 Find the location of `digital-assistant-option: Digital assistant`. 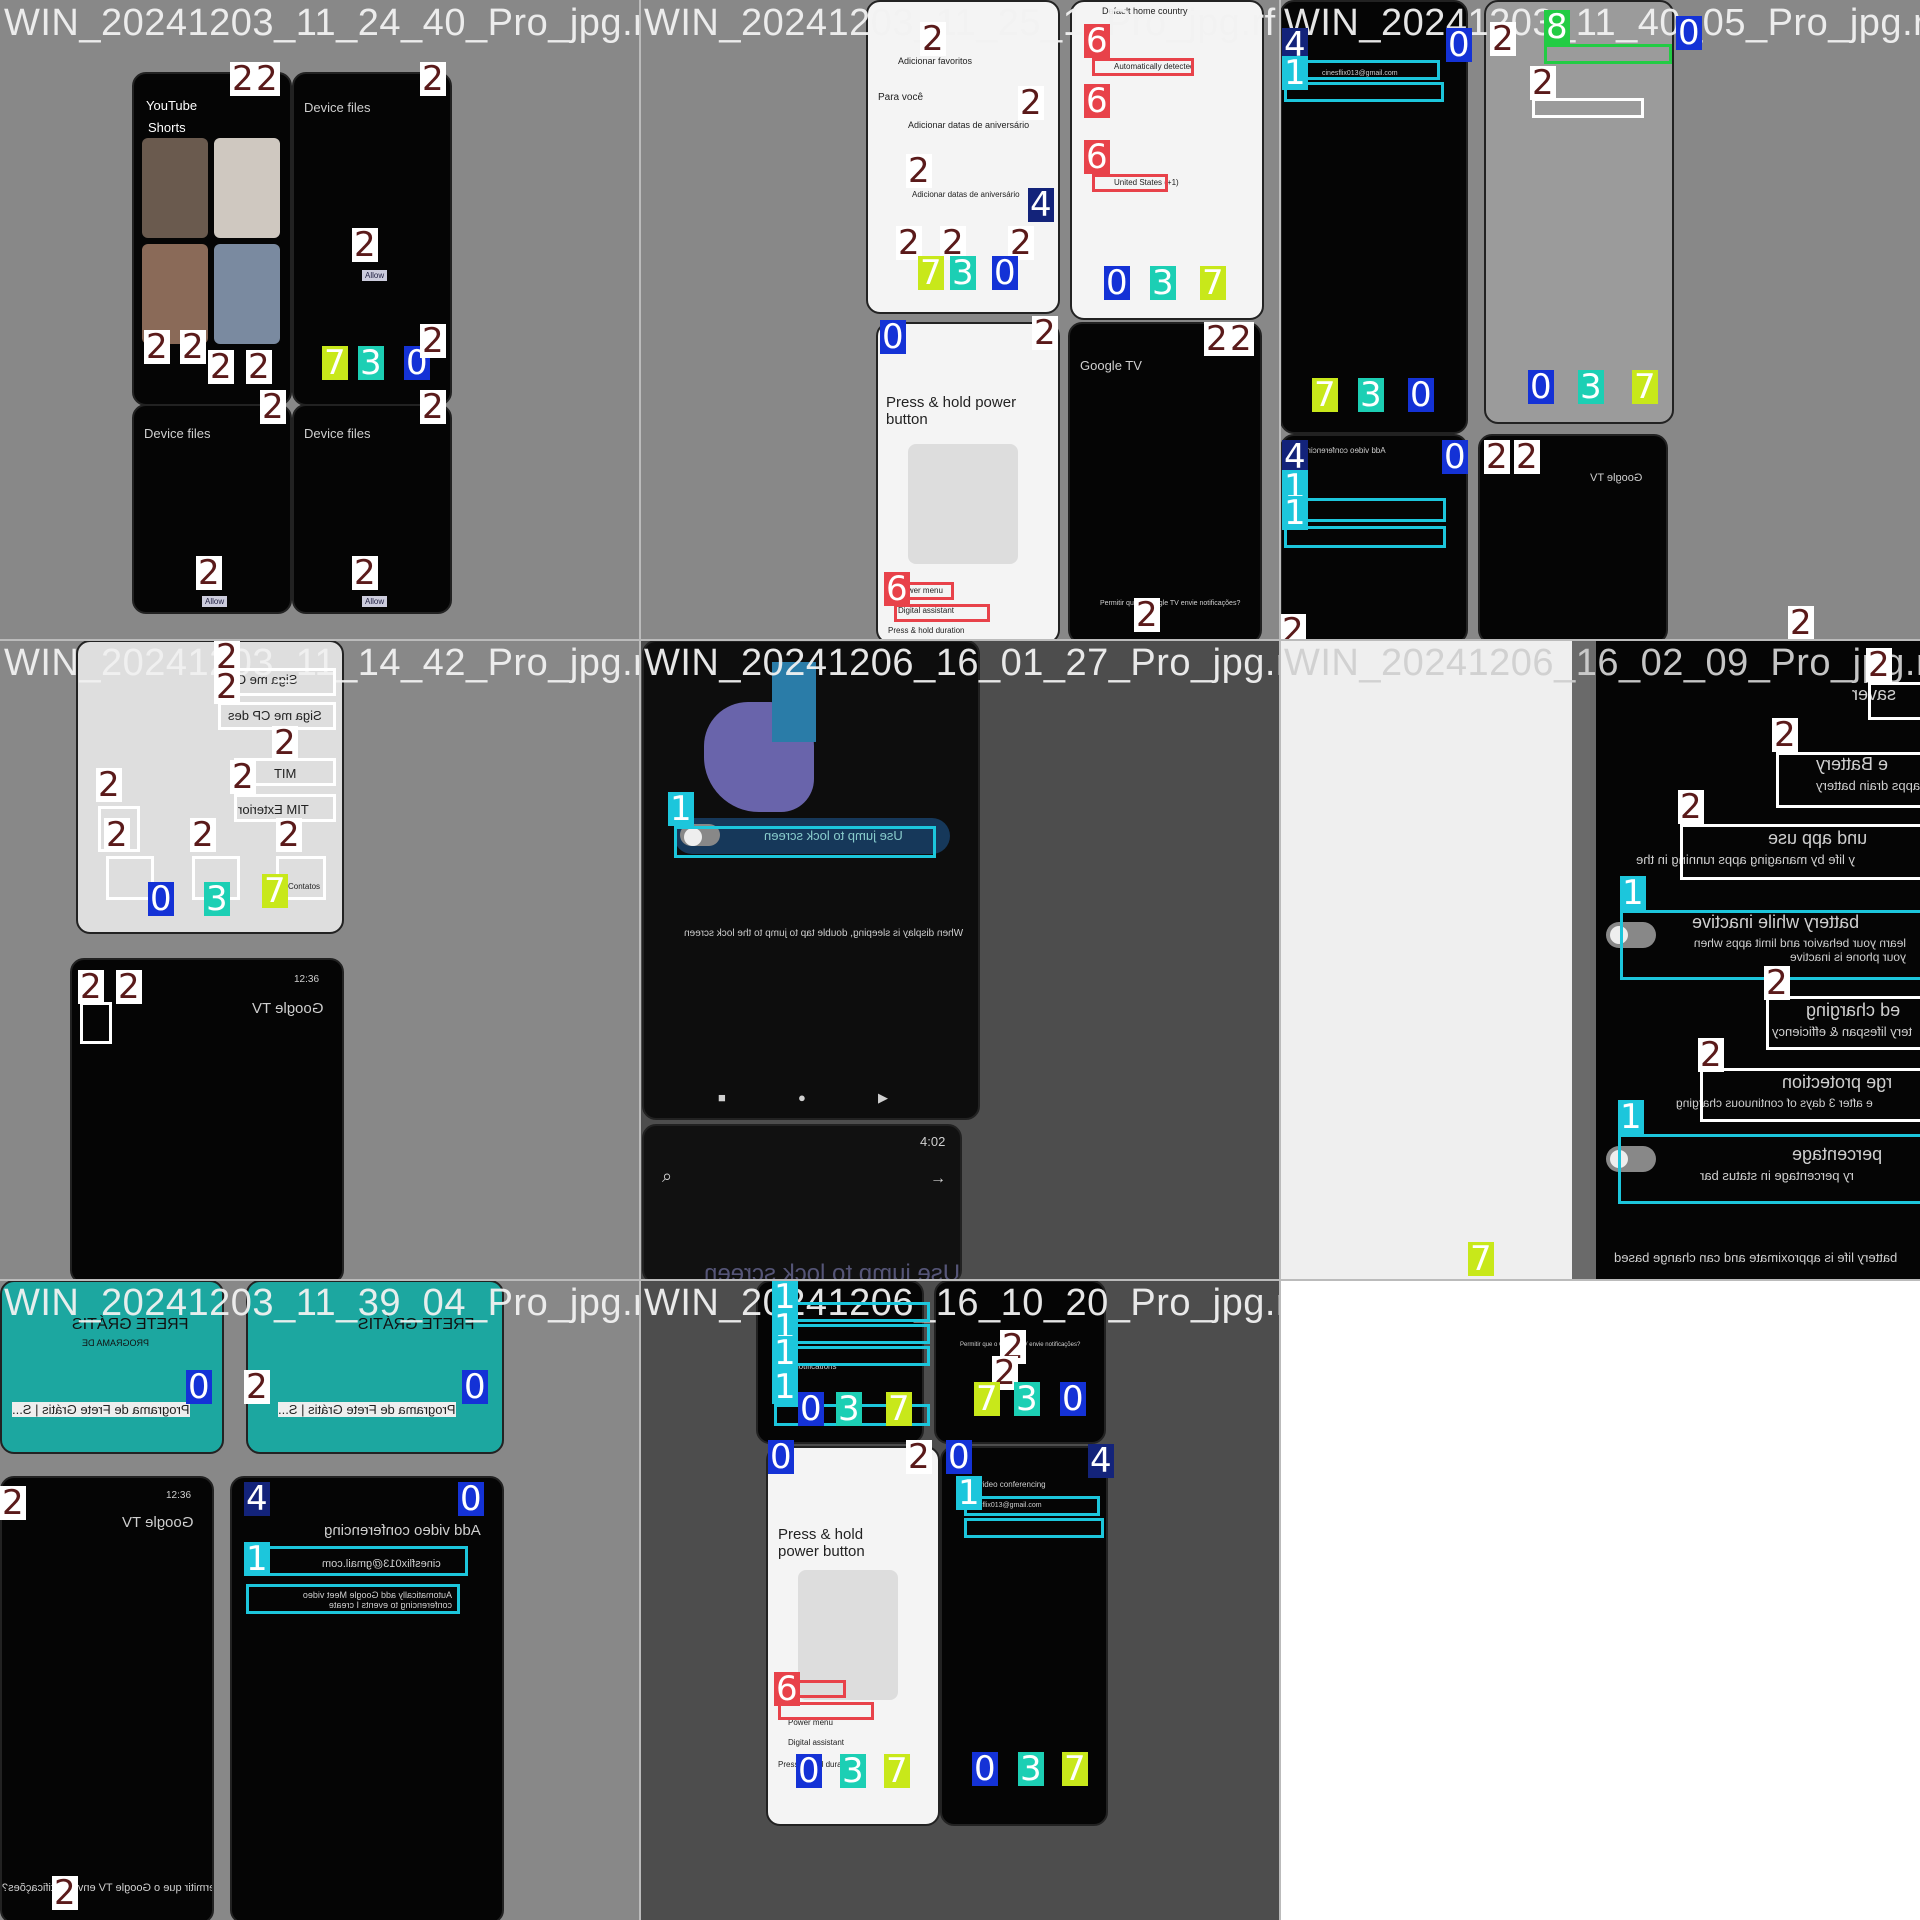

digital-assistant-option: Digital assistant is located at coordinates (816, 1742).